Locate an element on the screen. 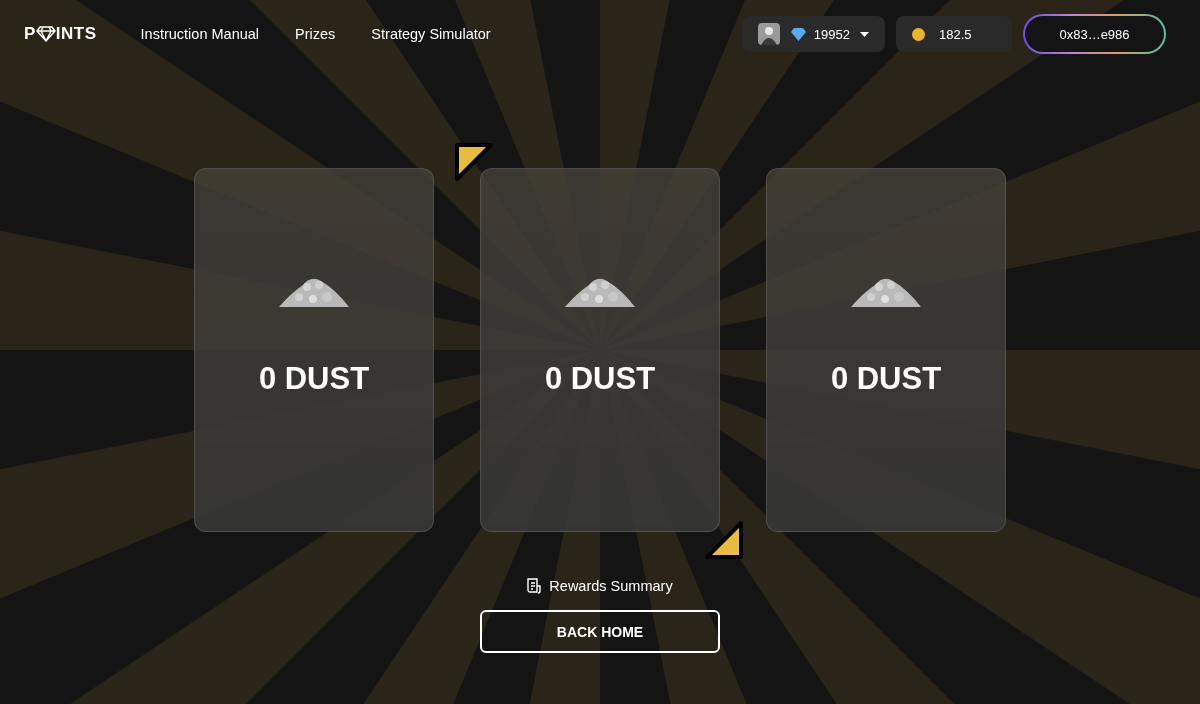  logo-text: INTS is located at coordinates (76, 34).